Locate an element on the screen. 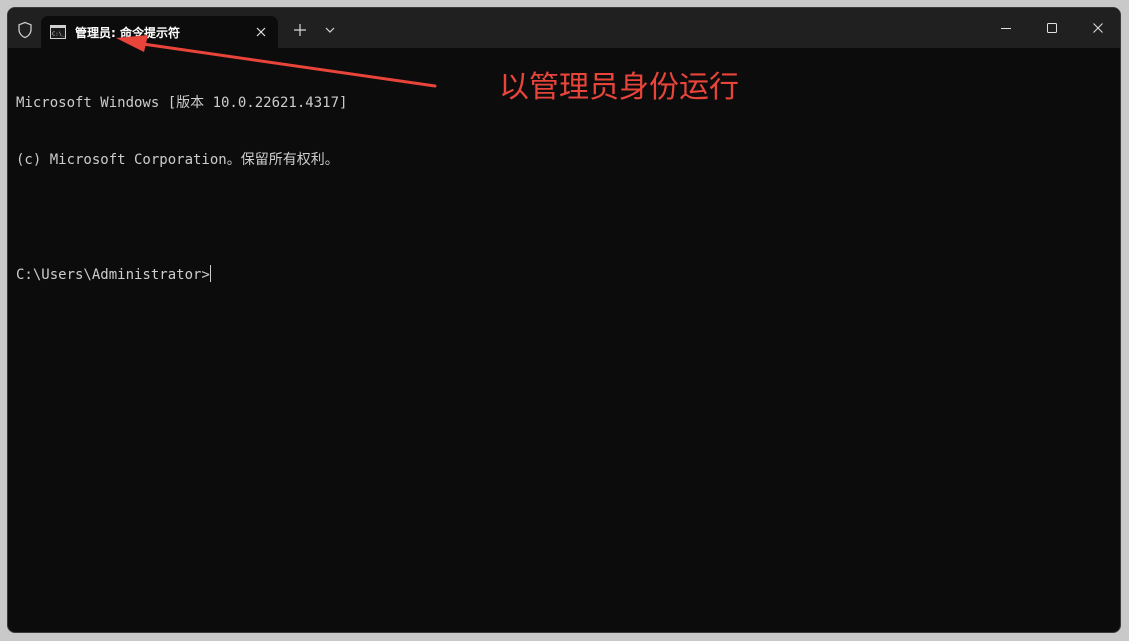 Image resolution: width=1129 pixels, height=641 pixels. minimize-button is located at coordinates (1006, 28).